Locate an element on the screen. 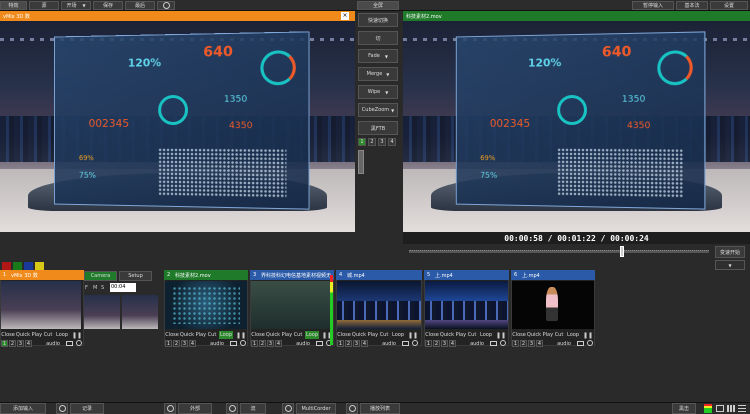 The height and width of the screenshot is (414, 750). basic-button: 基本法 is located at coordinates (692, 5).